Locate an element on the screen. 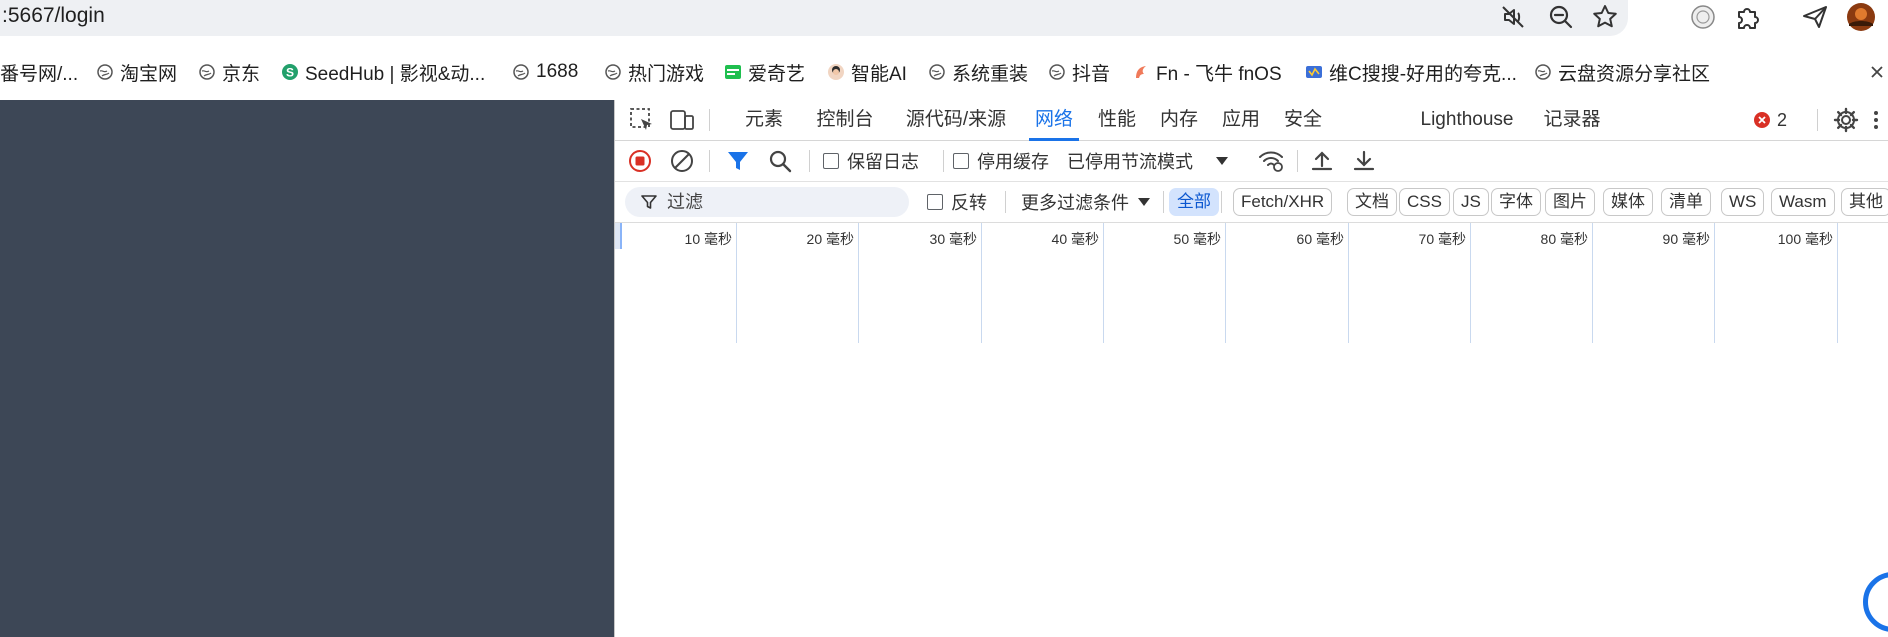 The width and height of the screenshot is (1888, 637). invert-checkbox: 反转 is located at coordinates (957, 202).